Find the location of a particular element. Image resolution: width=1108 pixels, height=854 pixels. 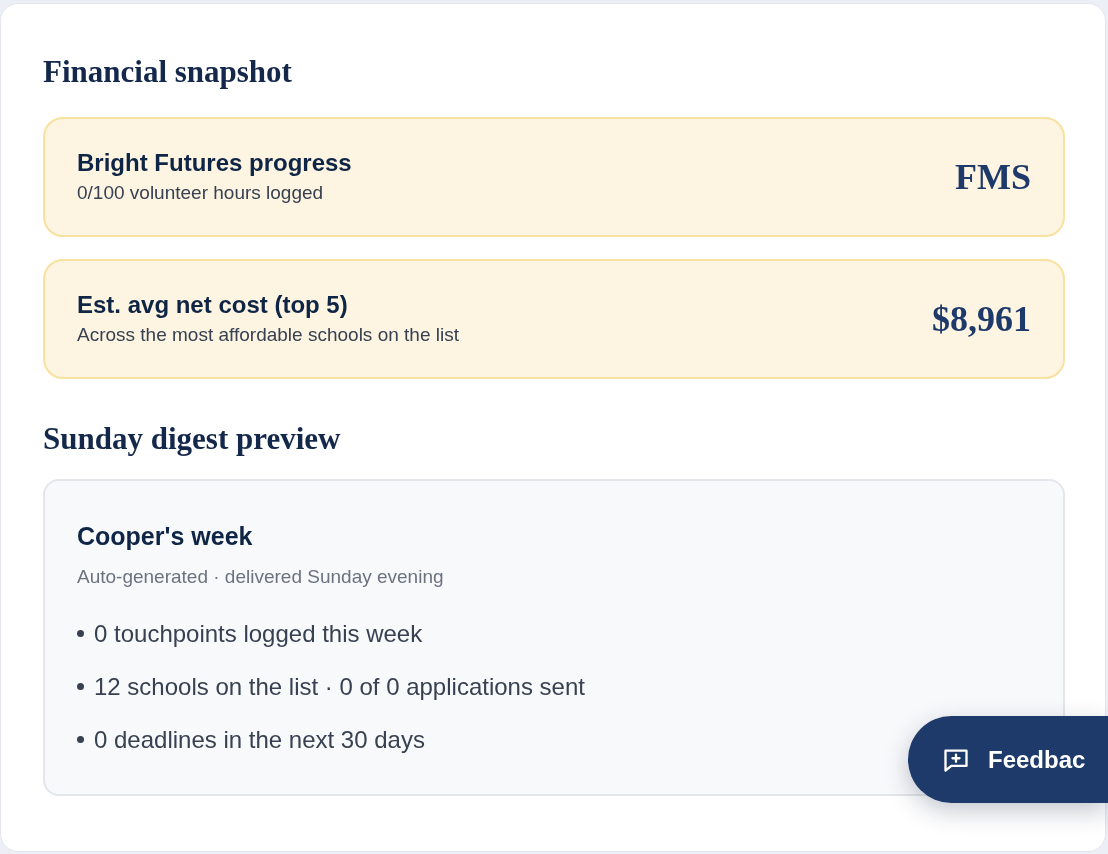

stat-value: FMS is located at coordinates (993, 177).